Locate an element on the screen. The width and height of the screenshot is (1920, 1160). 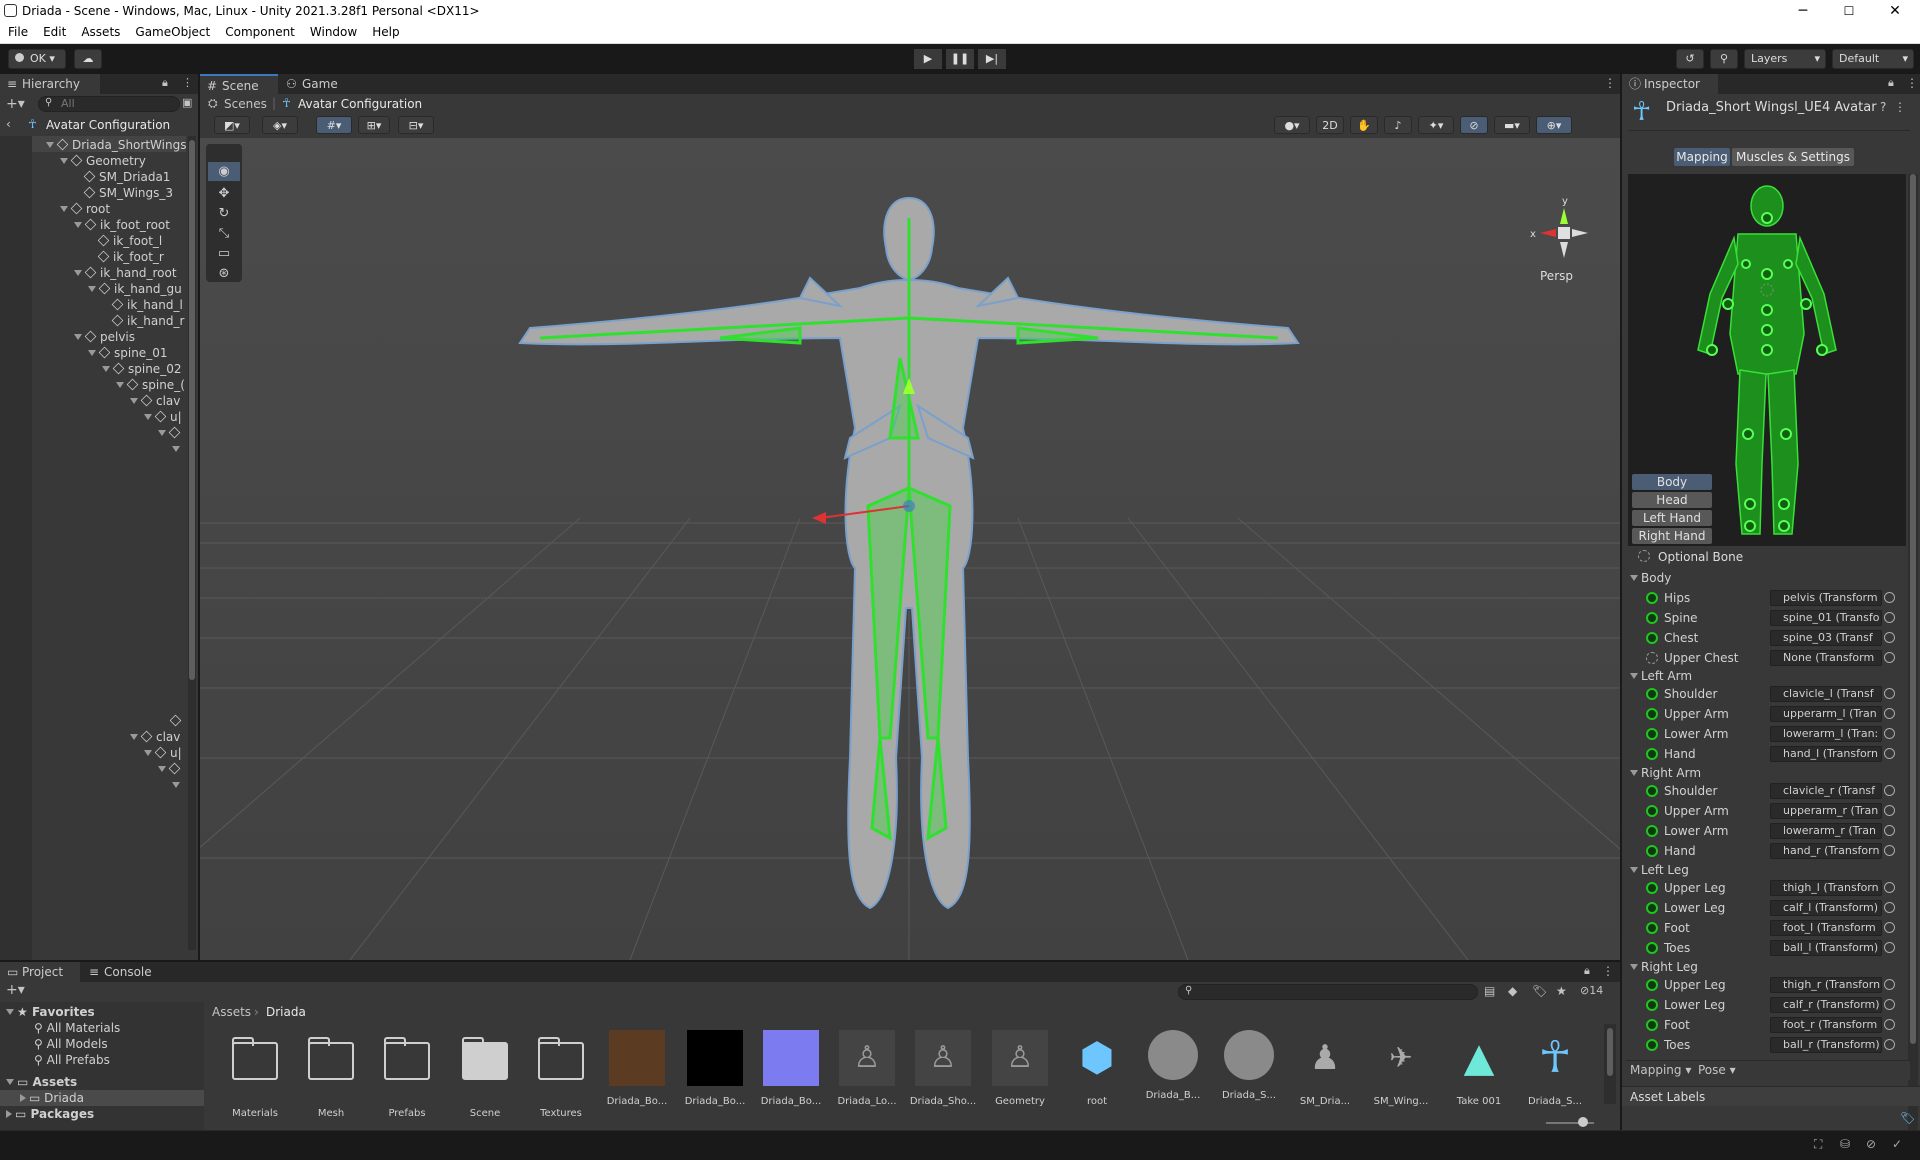
back-arrow-icon: ‹ is located at coordinates (8, 124).